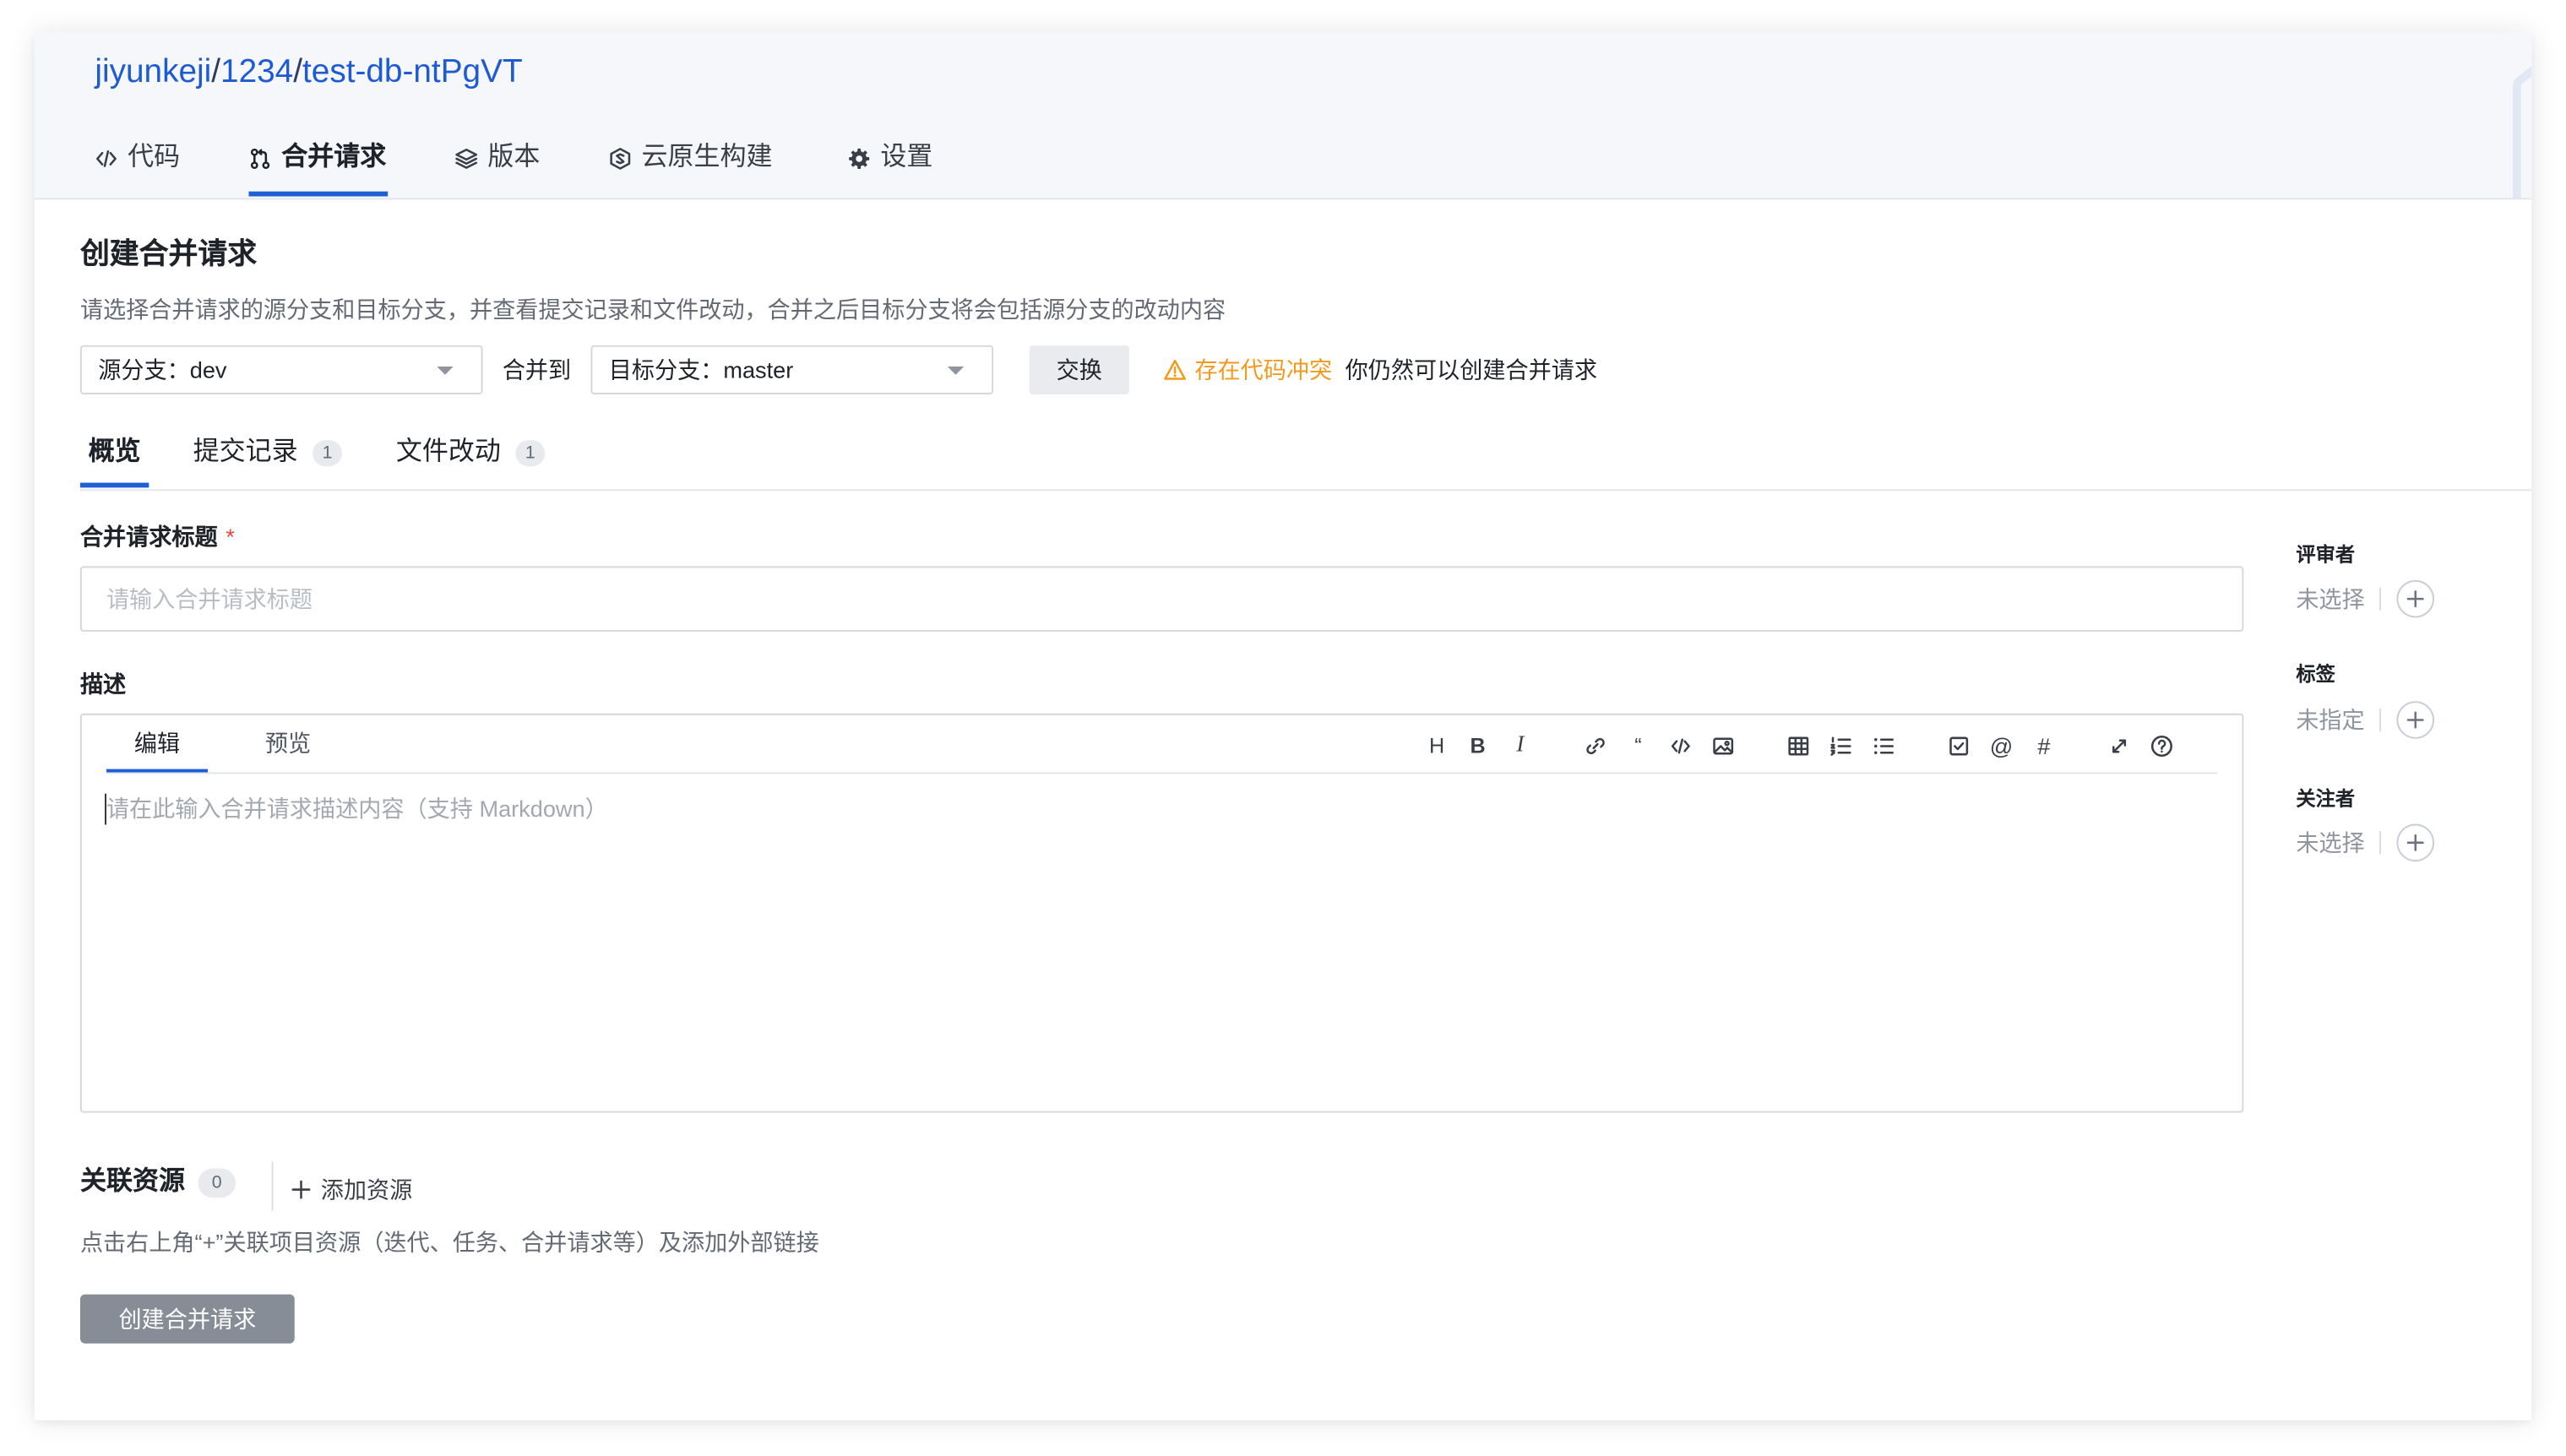  Describe the element at coordinates (144, 369) in the screenshot. I see `source-branch-prefix: 源分支：` at that location.